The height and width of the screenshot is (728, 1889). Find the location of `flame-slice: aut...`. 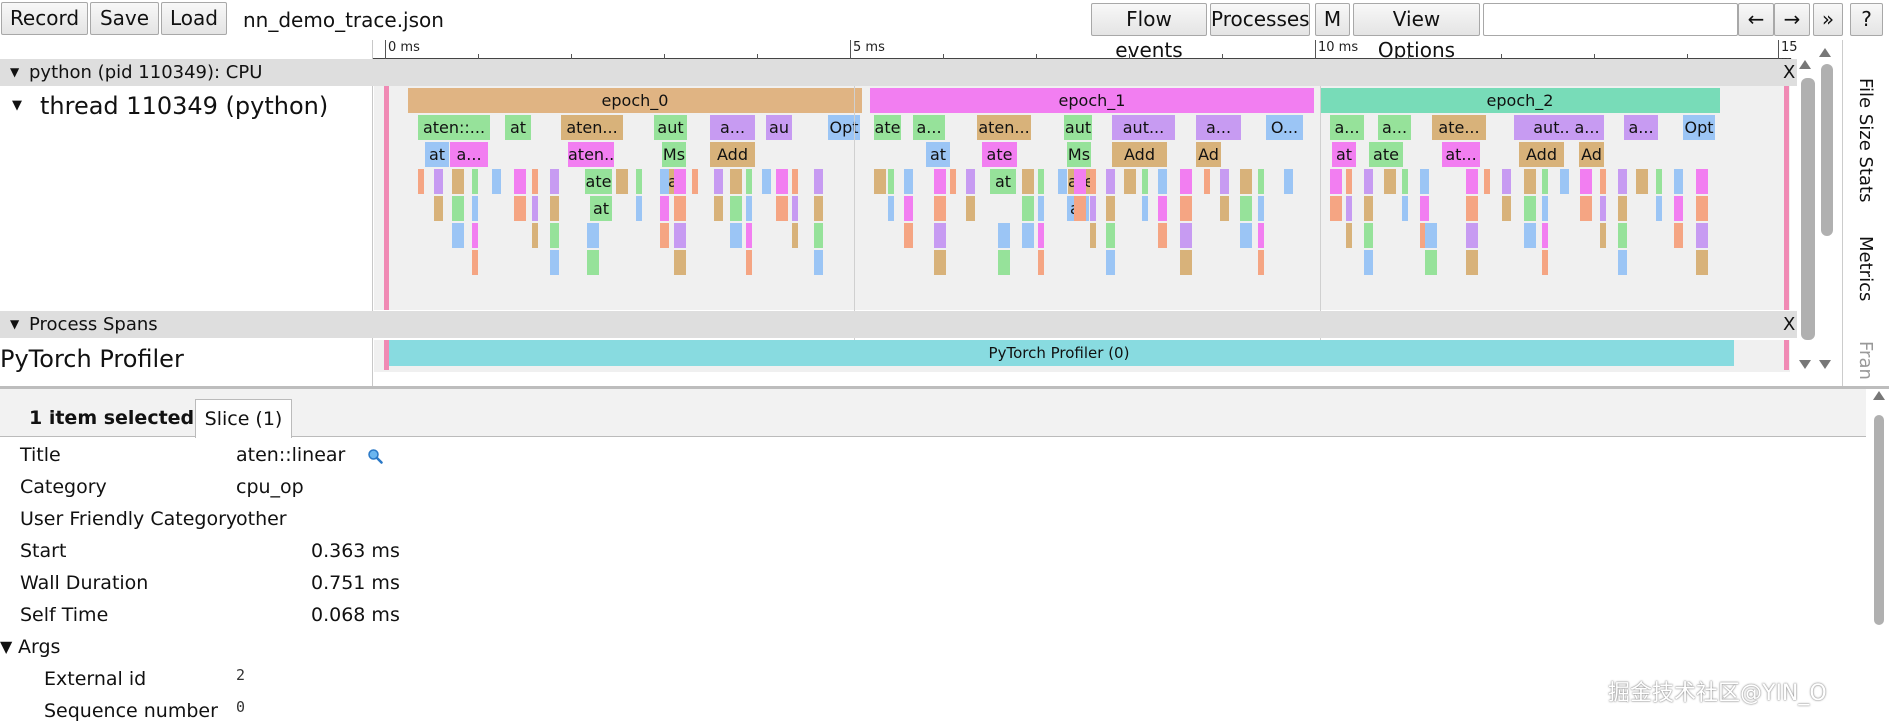

flame-slice: aut... is located at coordinates (1143, 127).